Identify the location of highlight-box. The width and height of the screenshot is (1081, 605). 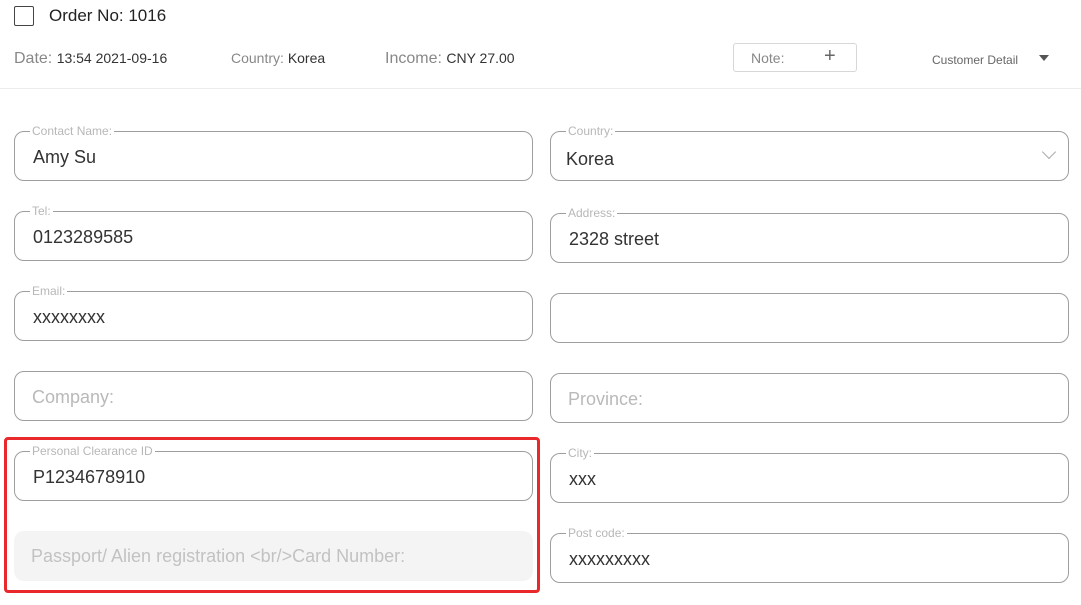
(272, 515).